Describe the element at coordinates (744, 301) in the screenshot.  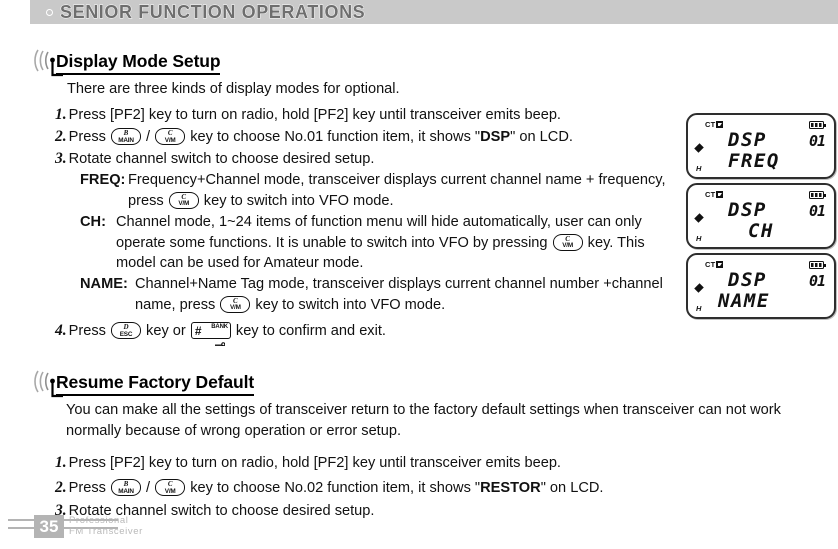
I see `lcd-line-2: NAME` at that location.